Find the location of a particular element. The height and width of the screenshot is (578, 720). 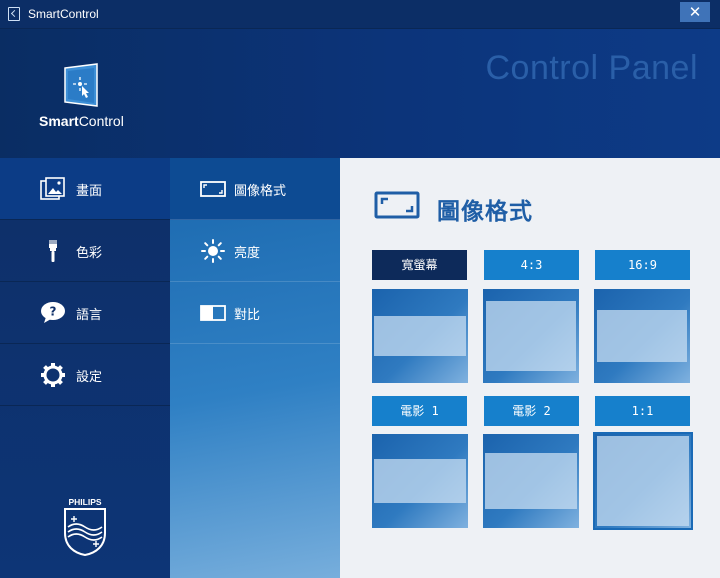

format-button-widescreen: 寬螢幕 is located at coordinates (419, 265).